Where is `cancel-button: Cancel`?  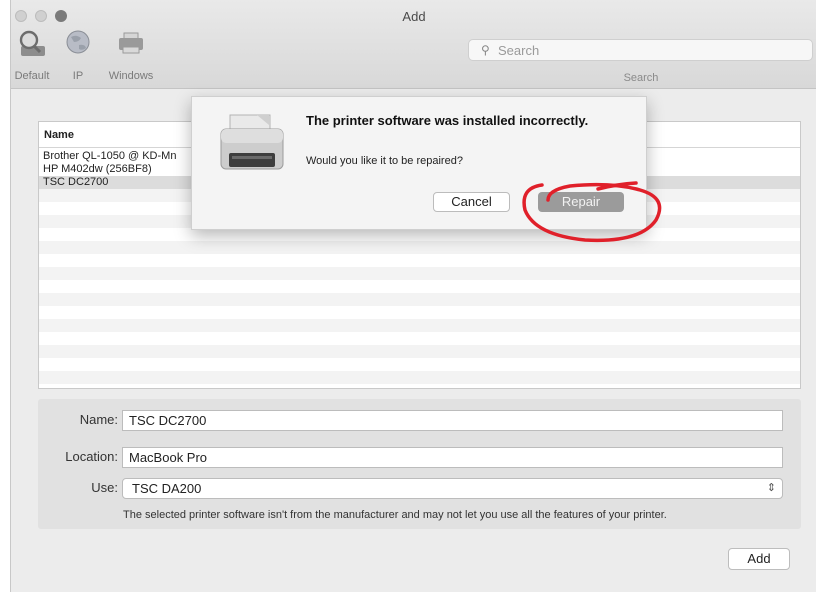
cancel-button: Cancel is located at coordinates (471, 202).